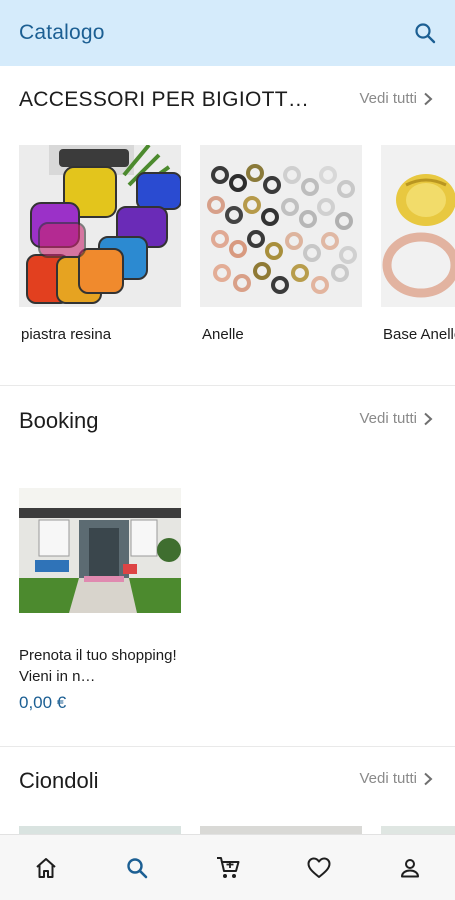 This screenshot has height=900, width=455. I want to click on cart-icon, so click(227, 867).